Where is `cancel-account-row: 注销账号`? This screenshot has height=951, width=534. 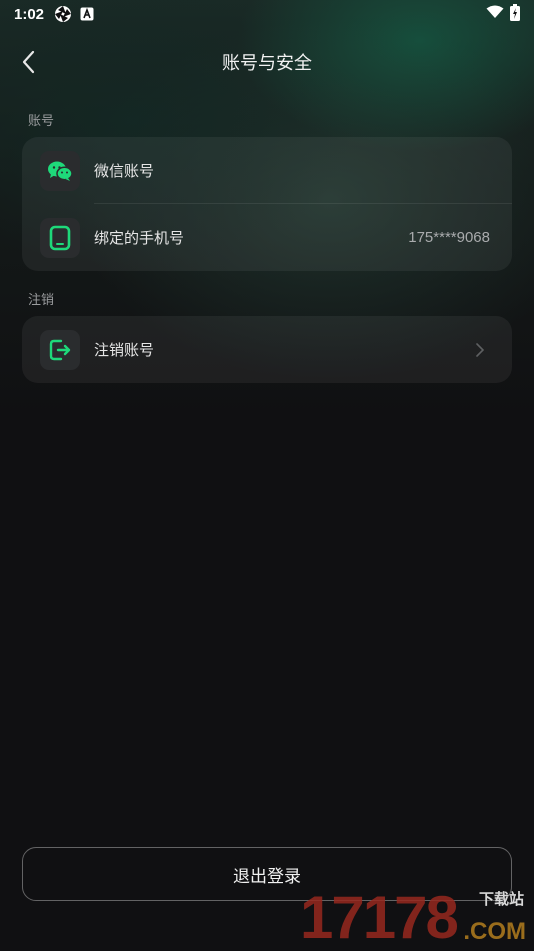 cancel-account-row: 注销账号 is located at coordinates (267, 349).